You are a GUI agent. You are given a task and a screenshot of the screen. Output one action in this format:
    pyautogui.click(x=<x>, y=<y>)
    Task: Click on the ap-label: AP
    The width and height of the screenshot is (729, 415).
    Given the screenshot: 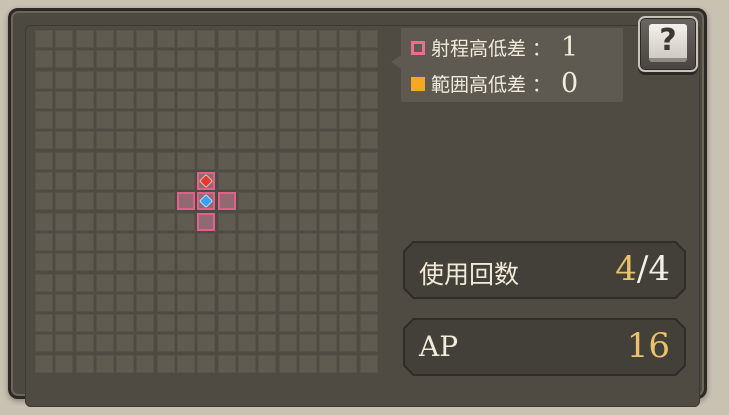 What is the action you would take?
    pyautogui.click(x=439, y=346)
    